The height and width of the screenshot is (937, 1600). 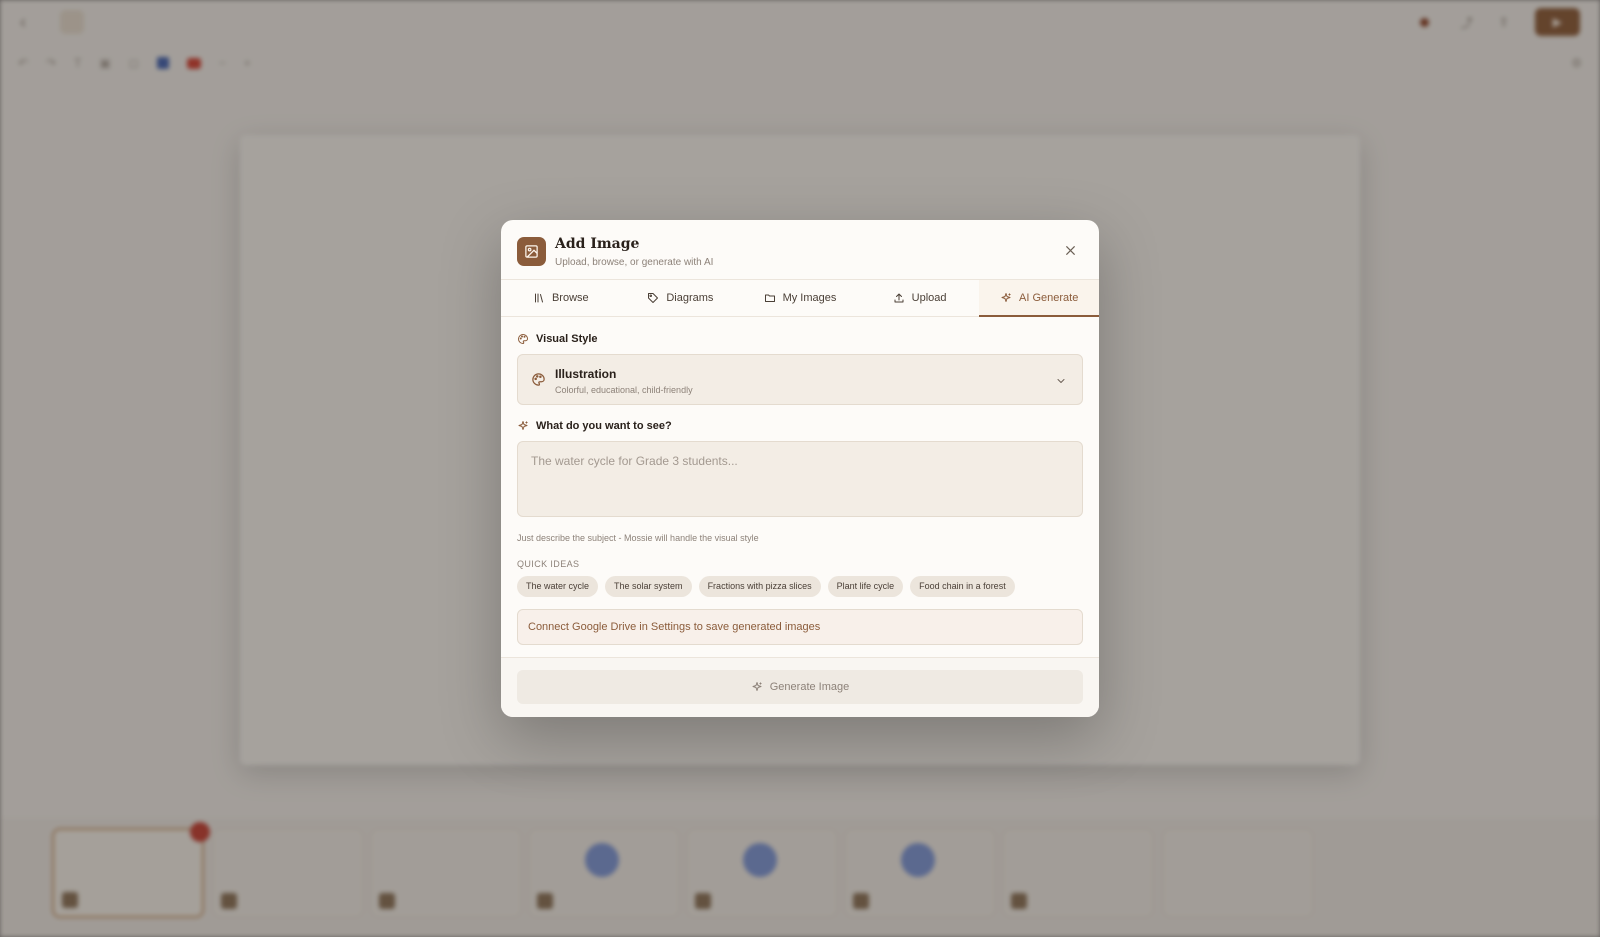 I want to click on tab-upload: Upload, so click(x=920, y=298).